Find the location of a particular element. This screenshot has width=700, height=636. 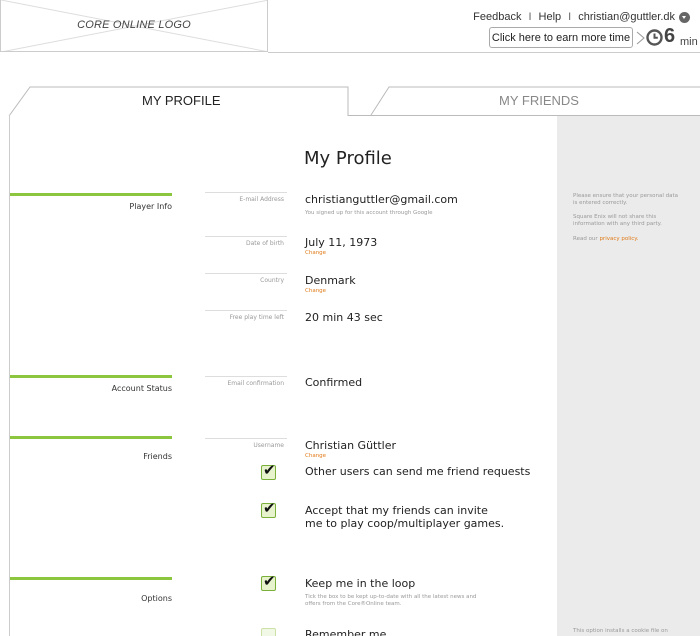

keep-in-loop-label: Keep me in the loop is located at coordinates (360, 583).